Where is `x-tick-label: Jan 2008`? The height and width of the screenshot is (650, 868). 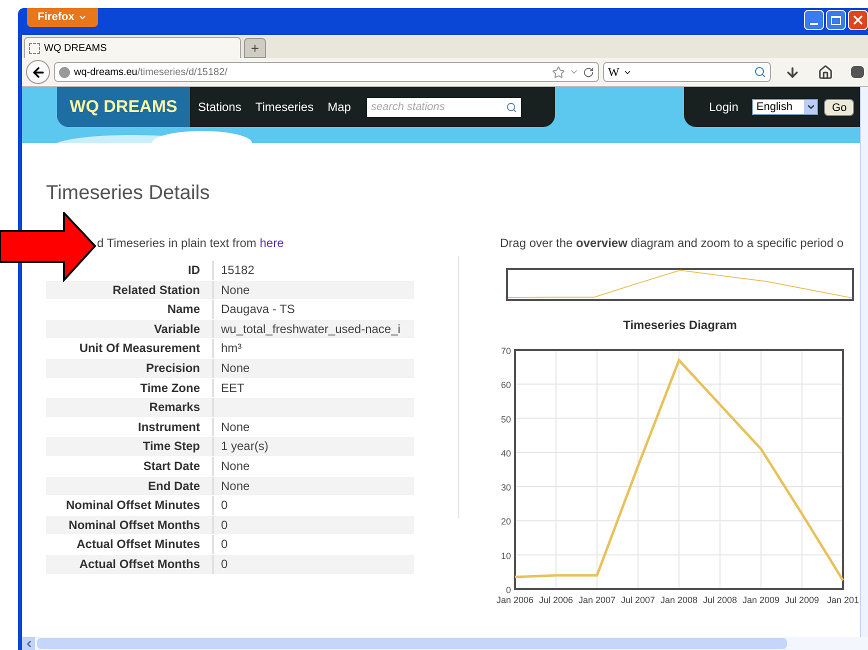 x-tick-label: Jan 2008 is located at coordinates (679, 600).